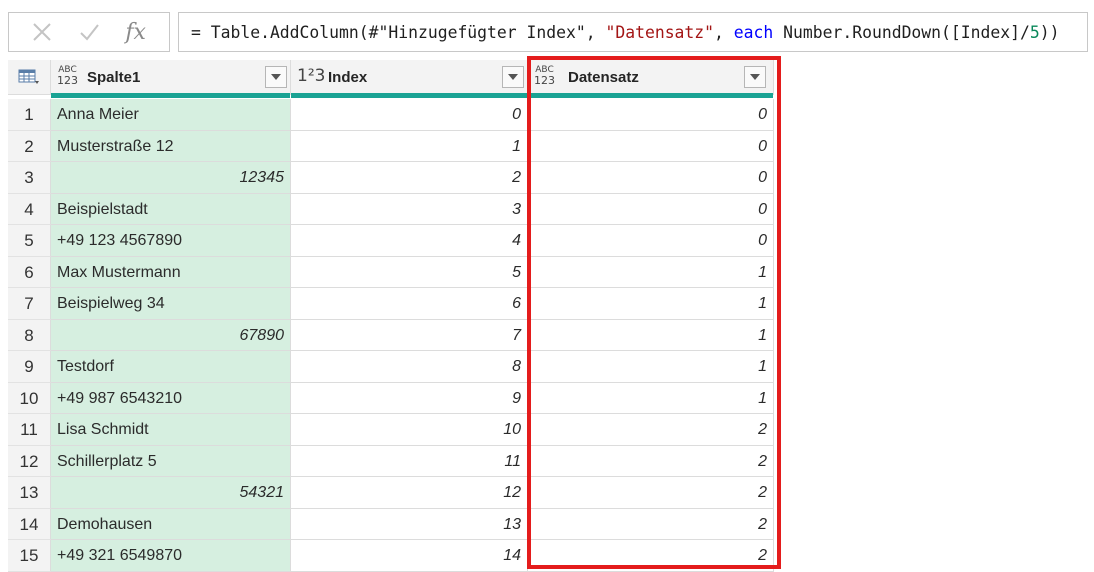 The height and width of the screenshot is (572, 1094). I want to click on column-header-datensatz: ABC 123 Datensatz, so click(651, 79).